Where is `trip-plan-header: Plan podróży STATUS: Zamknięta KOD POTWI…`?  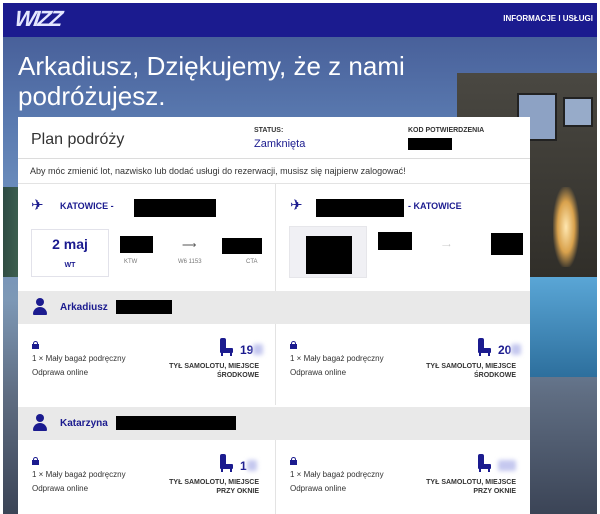 trip-plan-header: Plan podróży STATUS: Zamknięta KOD POTWI… is located at coordinates (274, 138).